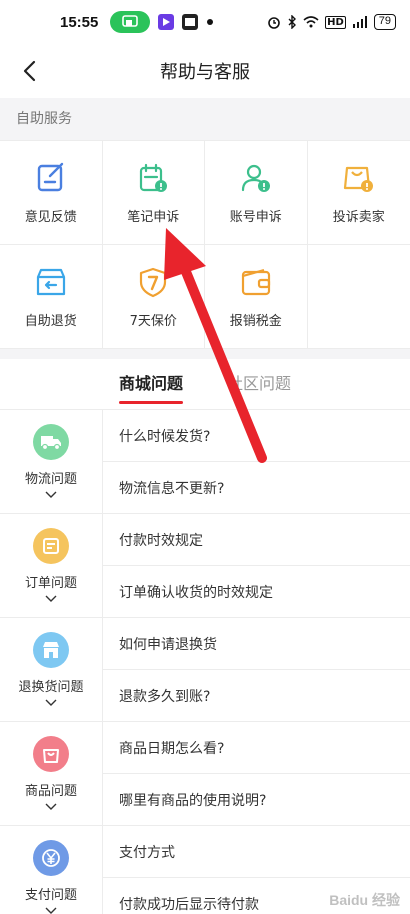  I want to click on account-appeal-button: 账号申诉, so click(256, 193).